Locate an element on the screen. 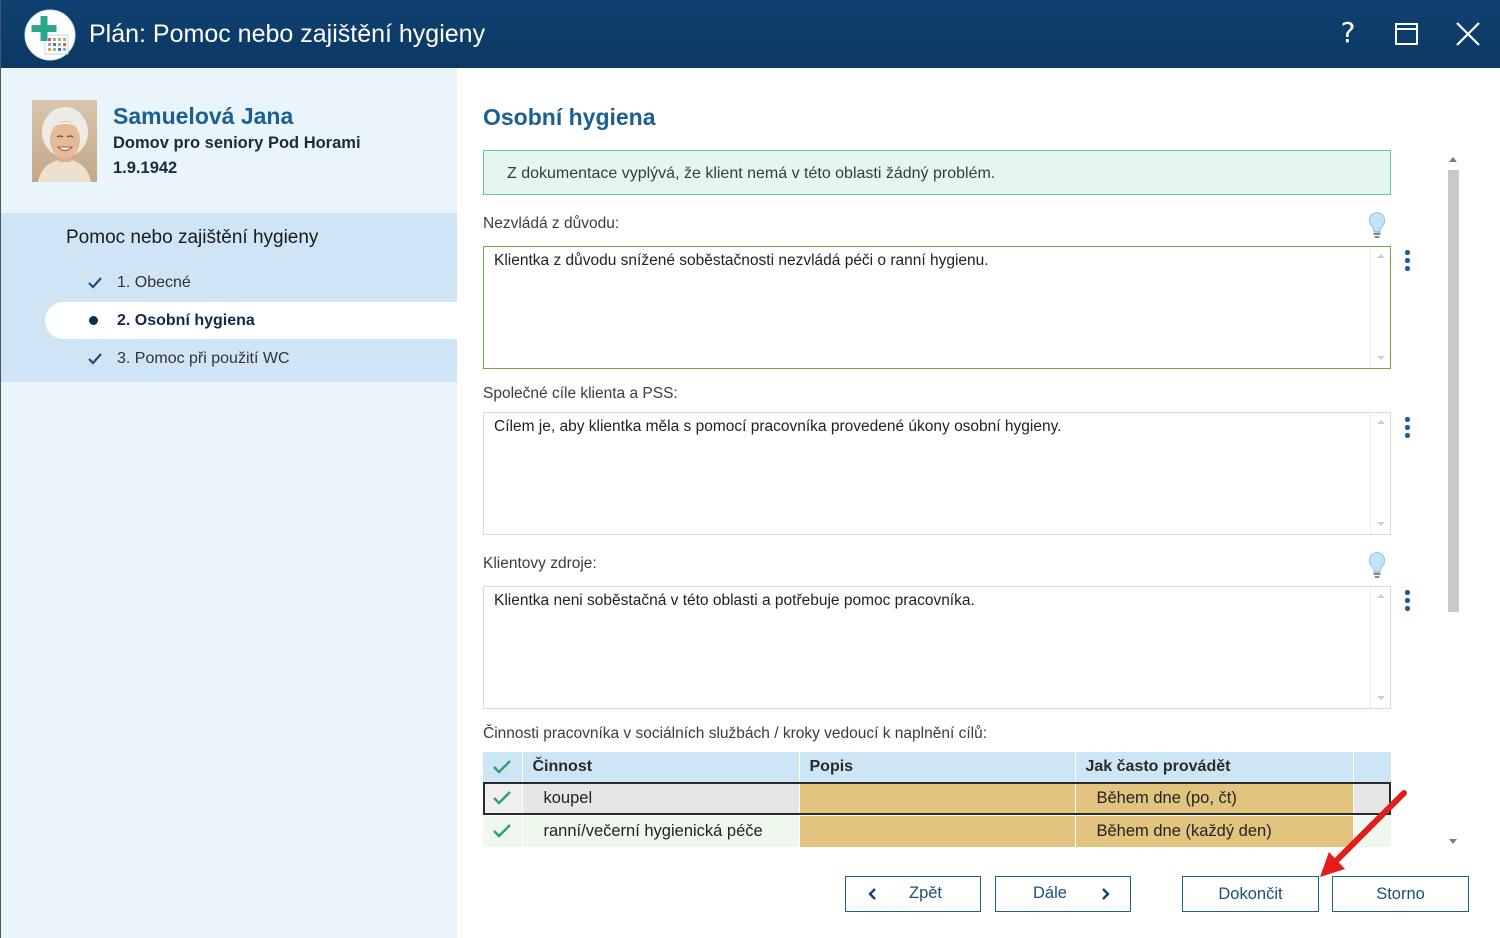 Image resolution: width=1500 pixels, height=938 pixels. nav-item-personal-hygiene: 2. Osobní hygiena is located at coordinates (251, 320).